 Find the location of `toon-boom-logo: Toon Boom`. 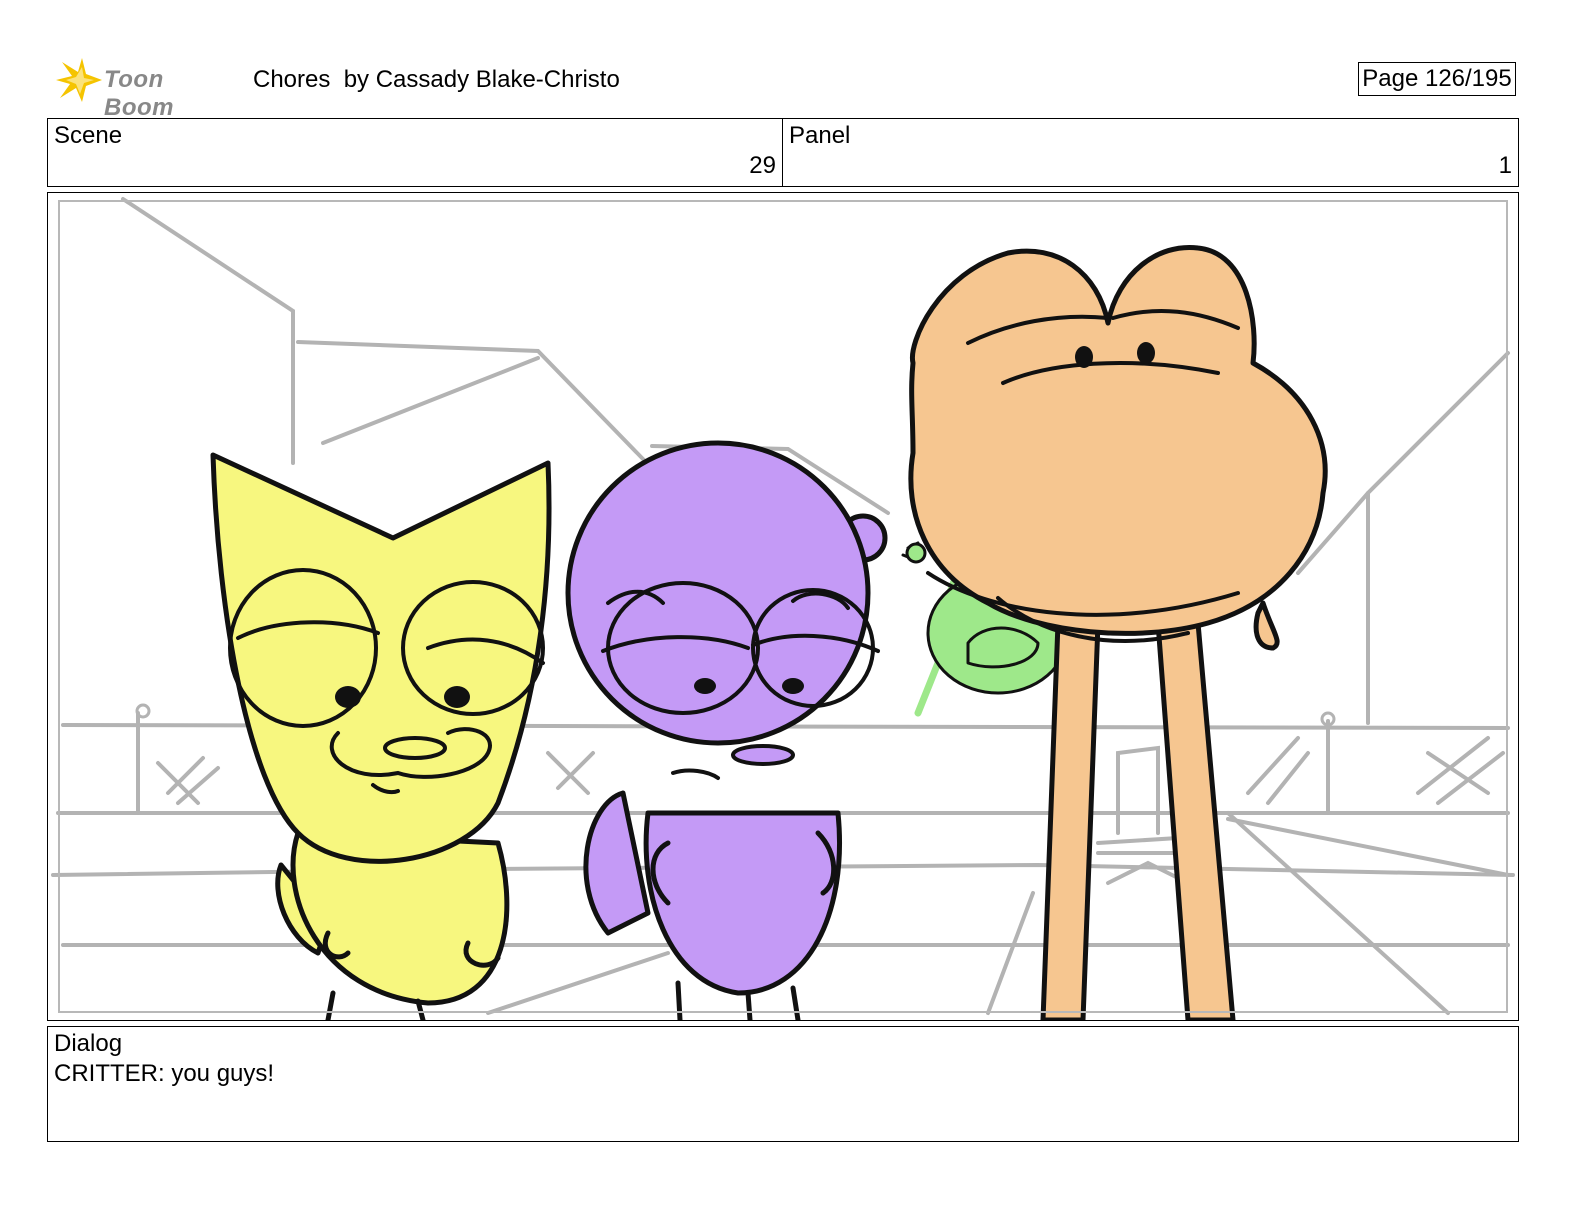

toon-boom-logo: Toon Boom is located at coordinates (145, 89).